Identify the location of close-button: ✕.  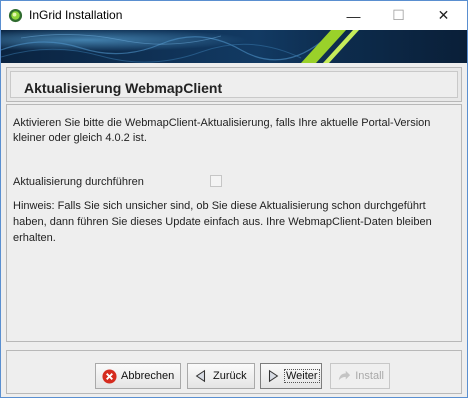
(443, 15).